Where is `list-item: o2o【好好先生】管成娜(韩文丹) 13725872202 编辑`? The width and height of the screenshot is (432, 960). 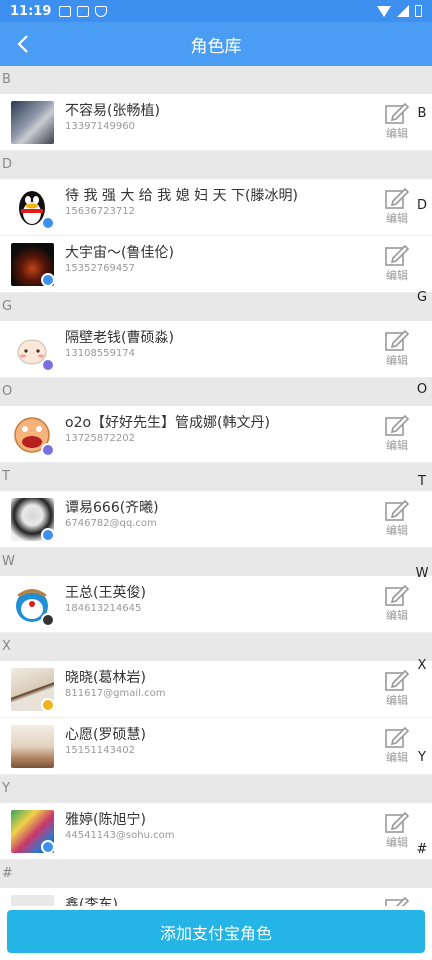
list-item: o2o【好好先生】管成娜(韩文丹) 13725872202 编辑 is located at coordinates (216, 434).